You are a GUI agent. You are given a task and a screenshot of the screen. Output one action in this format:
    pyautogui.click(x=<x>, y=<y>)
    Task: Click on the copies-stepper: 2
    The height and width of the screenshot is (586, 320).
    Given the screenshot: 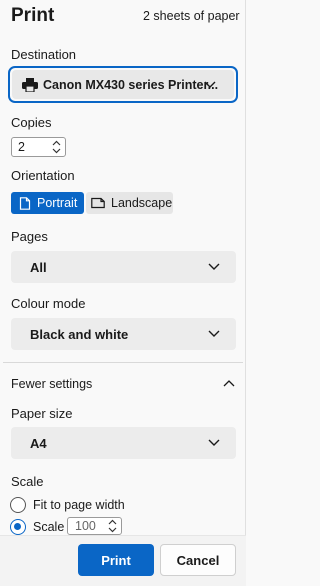 What is the action you would take?
    pyautogui.click(x=38, y=147)
    